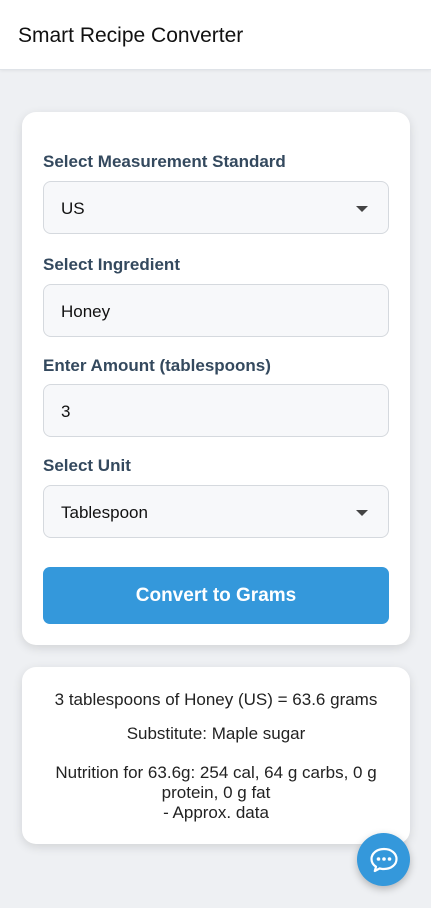 This screenshot has height=908, width=431. I want to click on unit-label: Select Unit, so click(87, 465).